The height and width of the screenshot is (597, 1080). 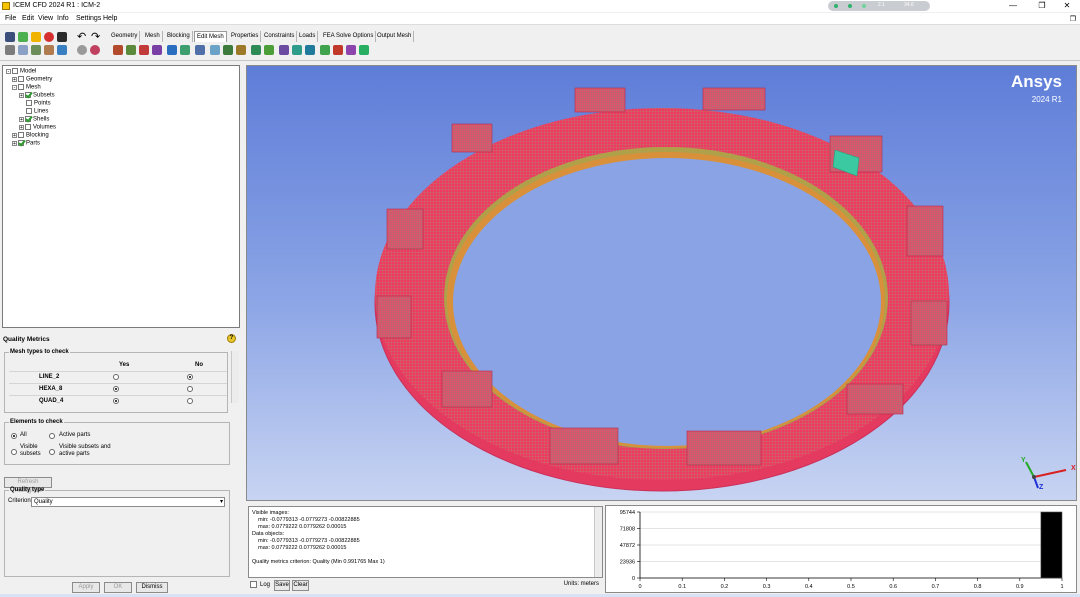 What do you see at coordinates (37, 127) in the screenshot?
I see `tree-item-volumes: + Volumes` at bounding box center [37, 127].